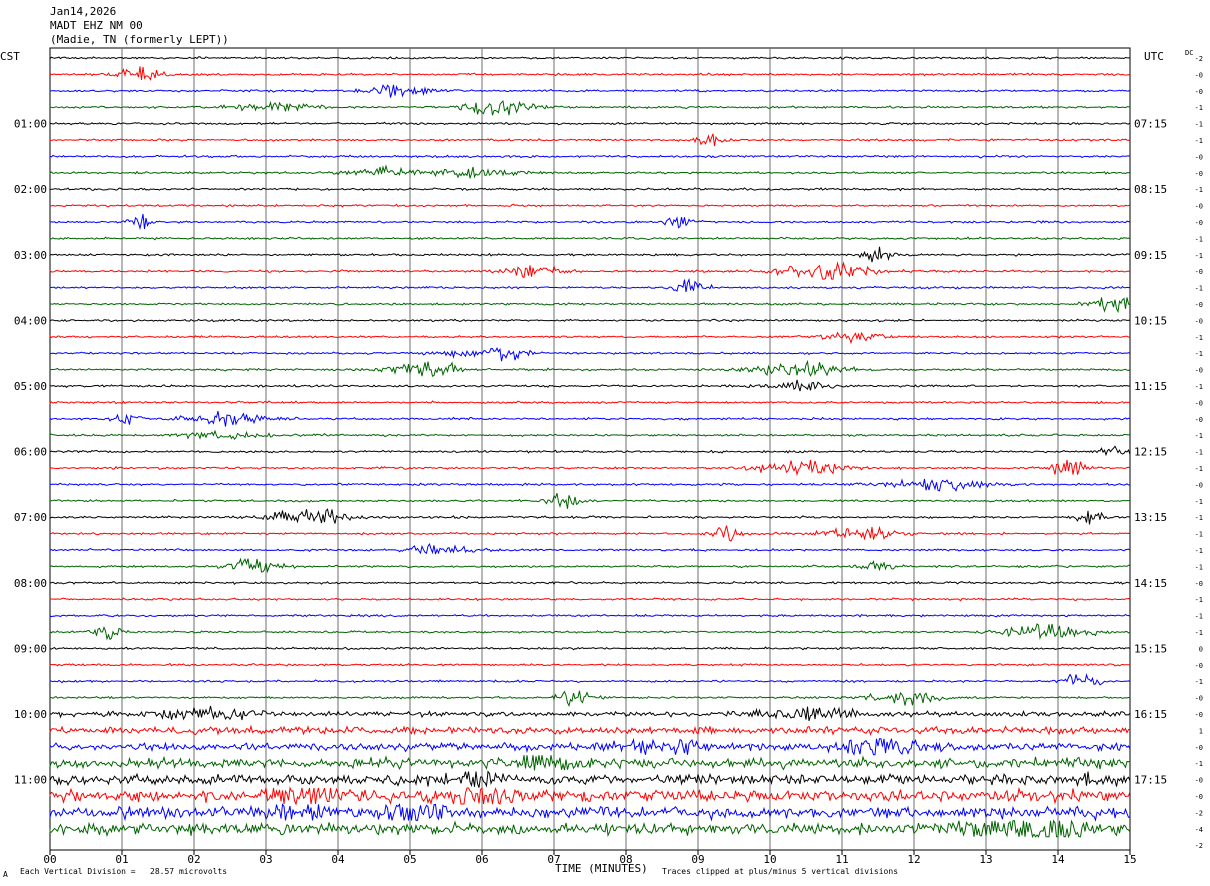 The height and width of the screenshot is (886, 1210). I want to click on x-tick-label: 14, so click(1058, 859).